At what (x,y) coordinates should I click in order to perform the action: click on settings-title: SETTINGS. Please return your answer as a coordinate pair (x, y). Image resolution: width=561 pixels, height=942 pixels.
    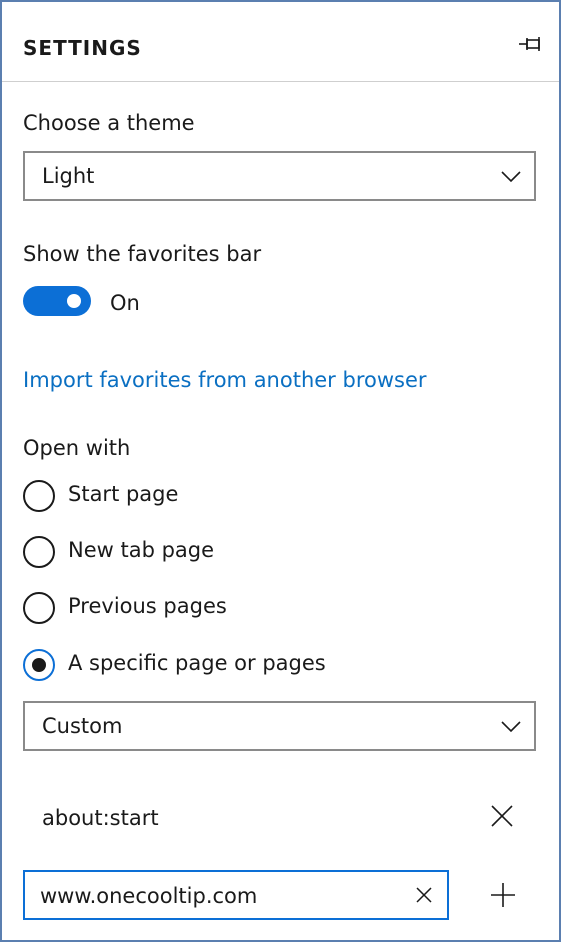
    Looking at the image, I should click on (82, 48).